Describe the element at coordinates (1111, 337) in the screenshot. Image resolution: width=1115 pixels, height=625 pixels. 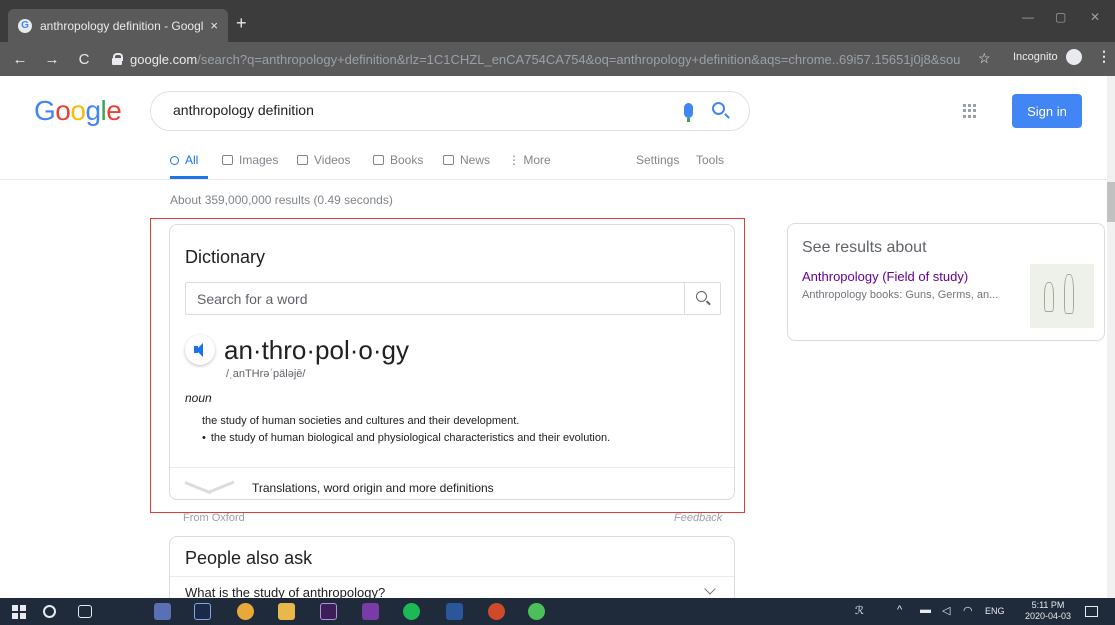
I see `scrollbar-track` at that location.